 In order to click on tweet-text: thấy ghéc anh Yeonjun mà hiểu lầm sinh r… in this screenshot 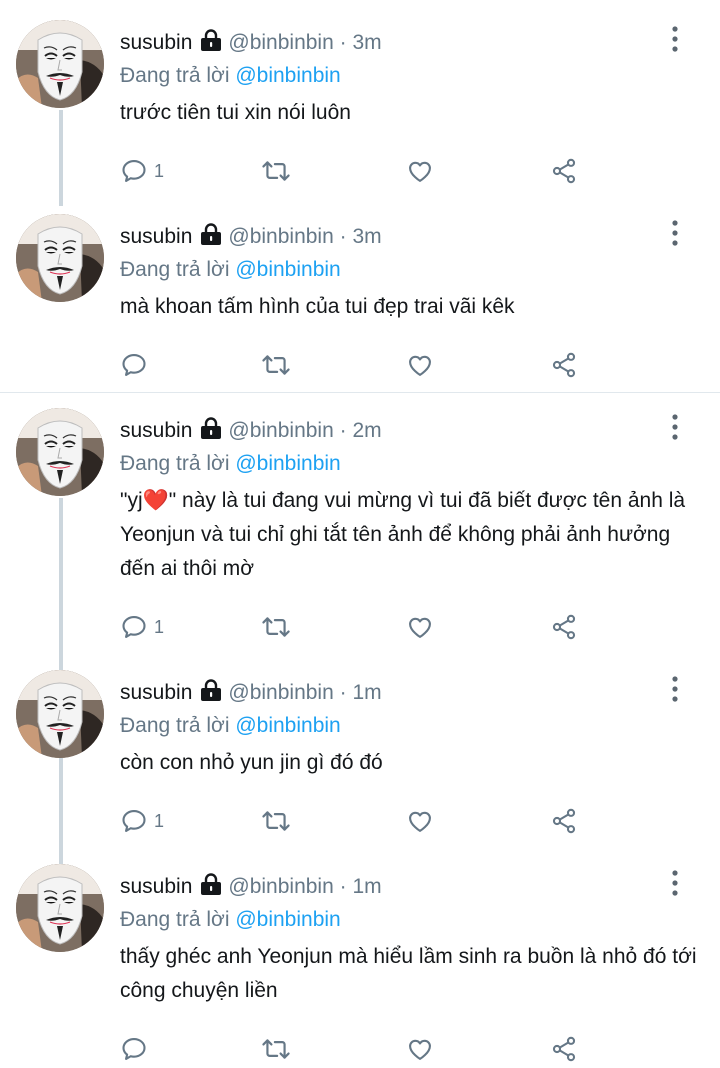, I will do `click(408, 973)`.